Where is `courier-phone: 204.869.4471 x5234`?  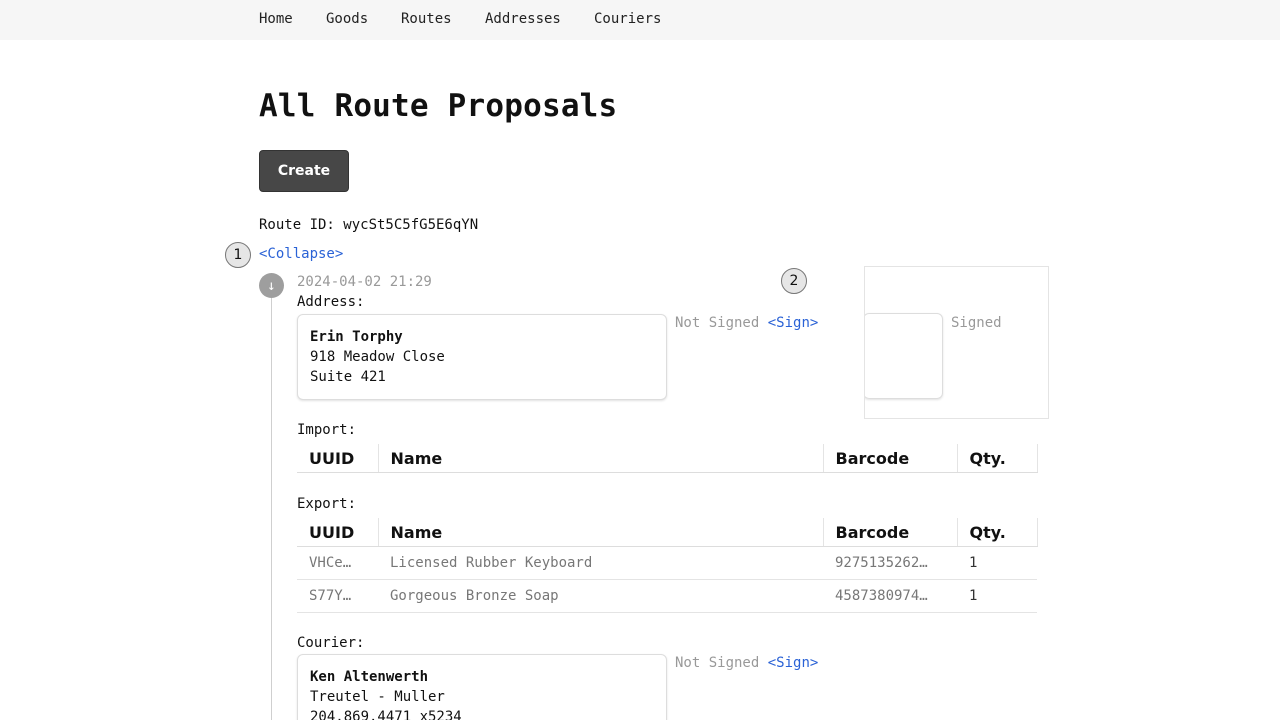
courier-phone: 204.869.4471 x5234 is located at coordinates (386, 714).